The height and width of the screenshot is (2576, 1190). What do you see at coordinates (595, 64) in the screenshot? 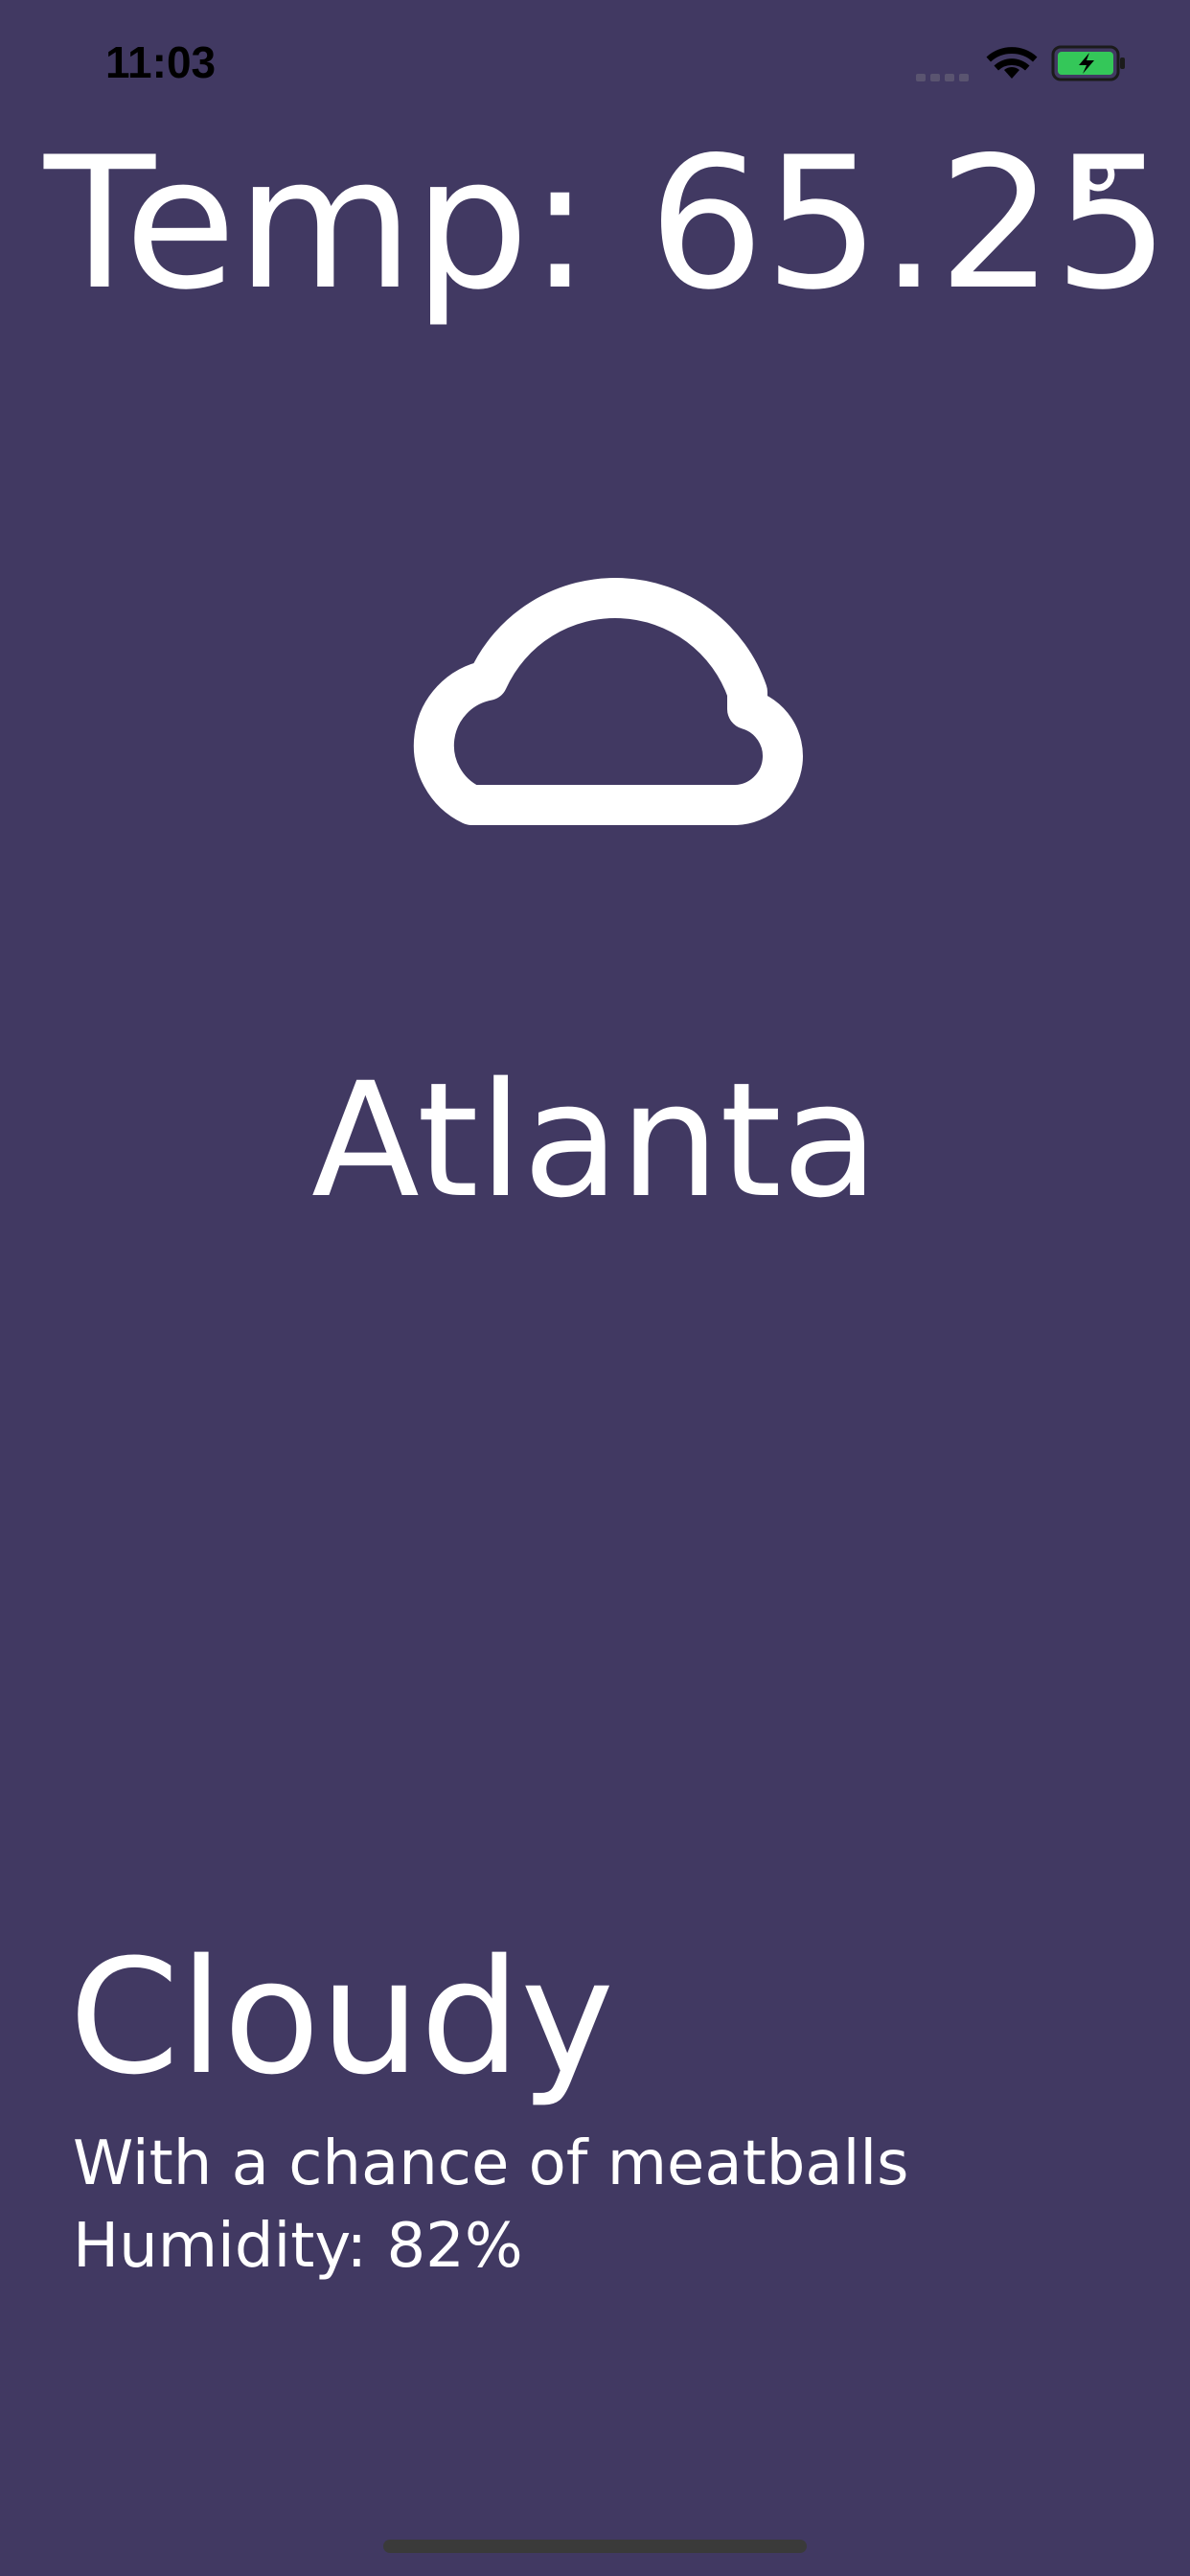
I see `status-bar: 11:03` at bounding box center [595, 64].